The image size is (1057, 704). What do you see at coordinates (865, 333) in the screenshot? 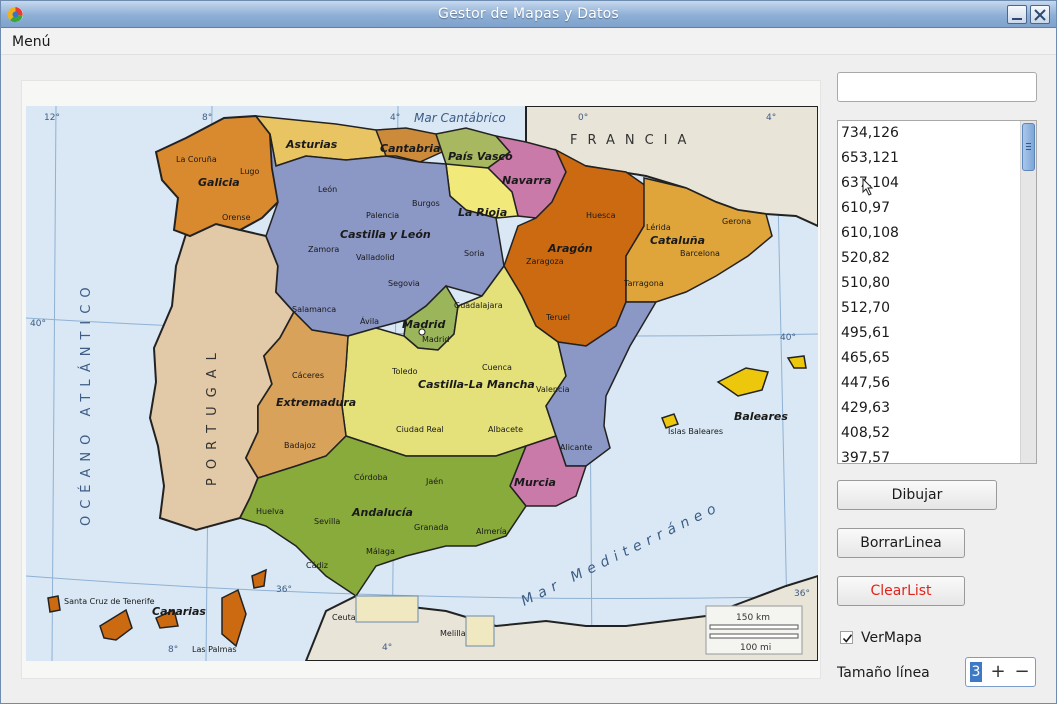
I see `list-item: 495,61` at bounding box center [865, 333].